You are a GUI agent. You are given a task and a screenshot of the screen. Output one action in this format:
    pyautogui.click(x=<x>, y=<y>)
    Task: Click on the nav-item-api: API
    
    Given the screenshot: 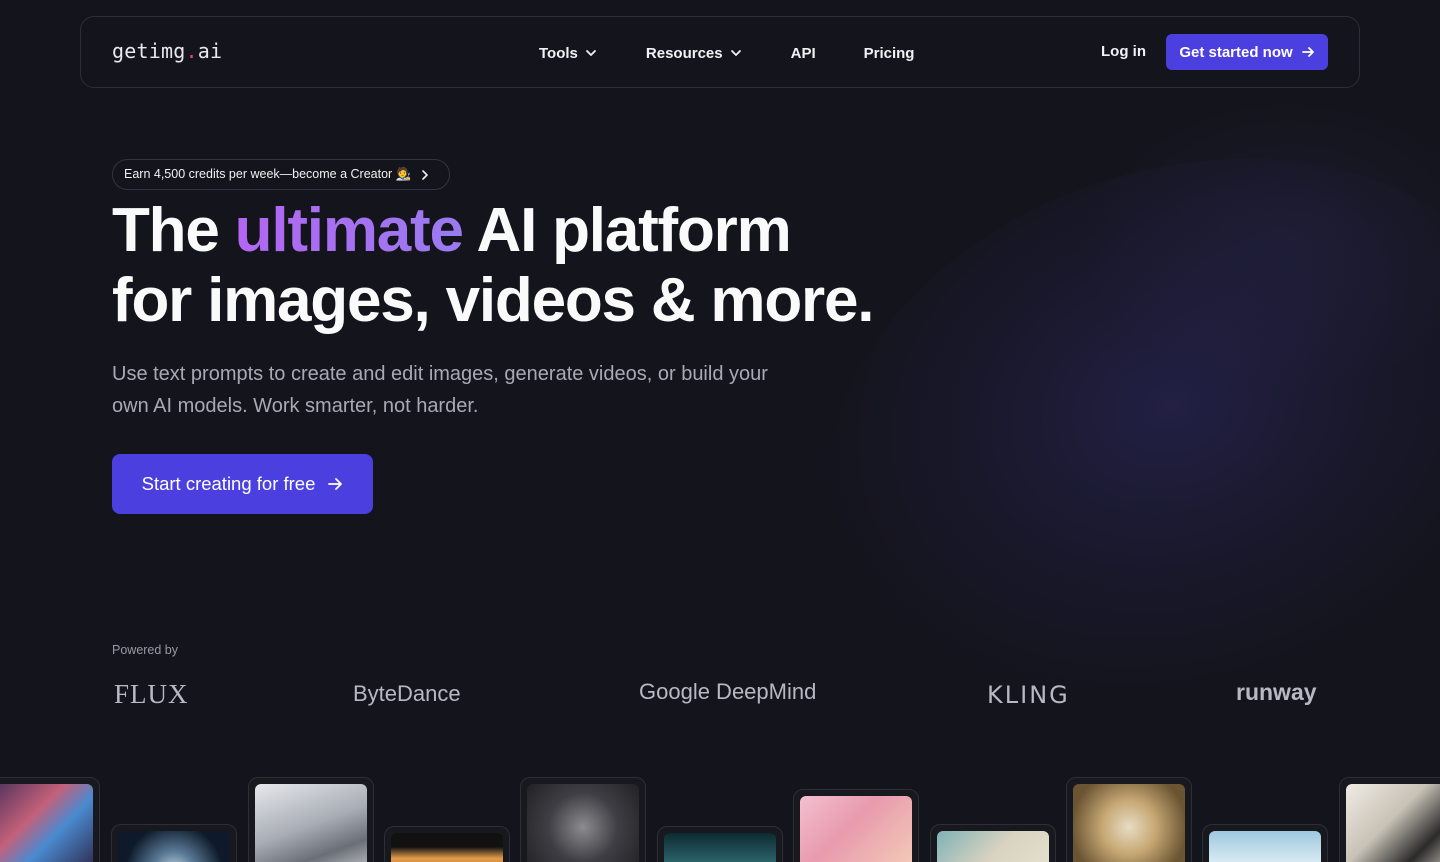 What is the action you would take?
    pyautogui.click(x=803, y=53)
    